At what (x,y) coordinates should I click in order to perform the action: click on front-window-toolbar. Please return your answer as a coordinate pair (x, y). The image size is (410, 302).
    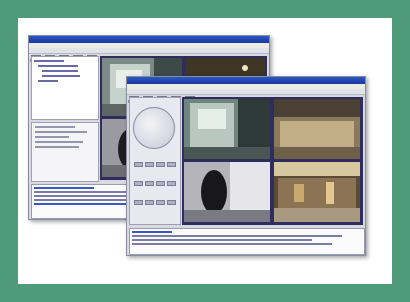
    Looking at the image, I should click on (246, 96).